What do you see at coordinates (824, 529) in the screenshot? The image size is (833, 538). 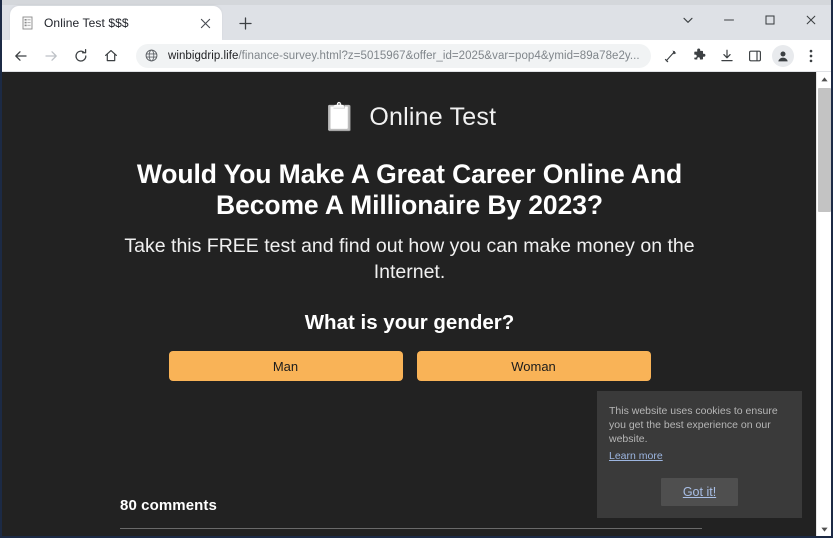 I see `scroll-down-arrow-icon` at bounding box center [824, 529].